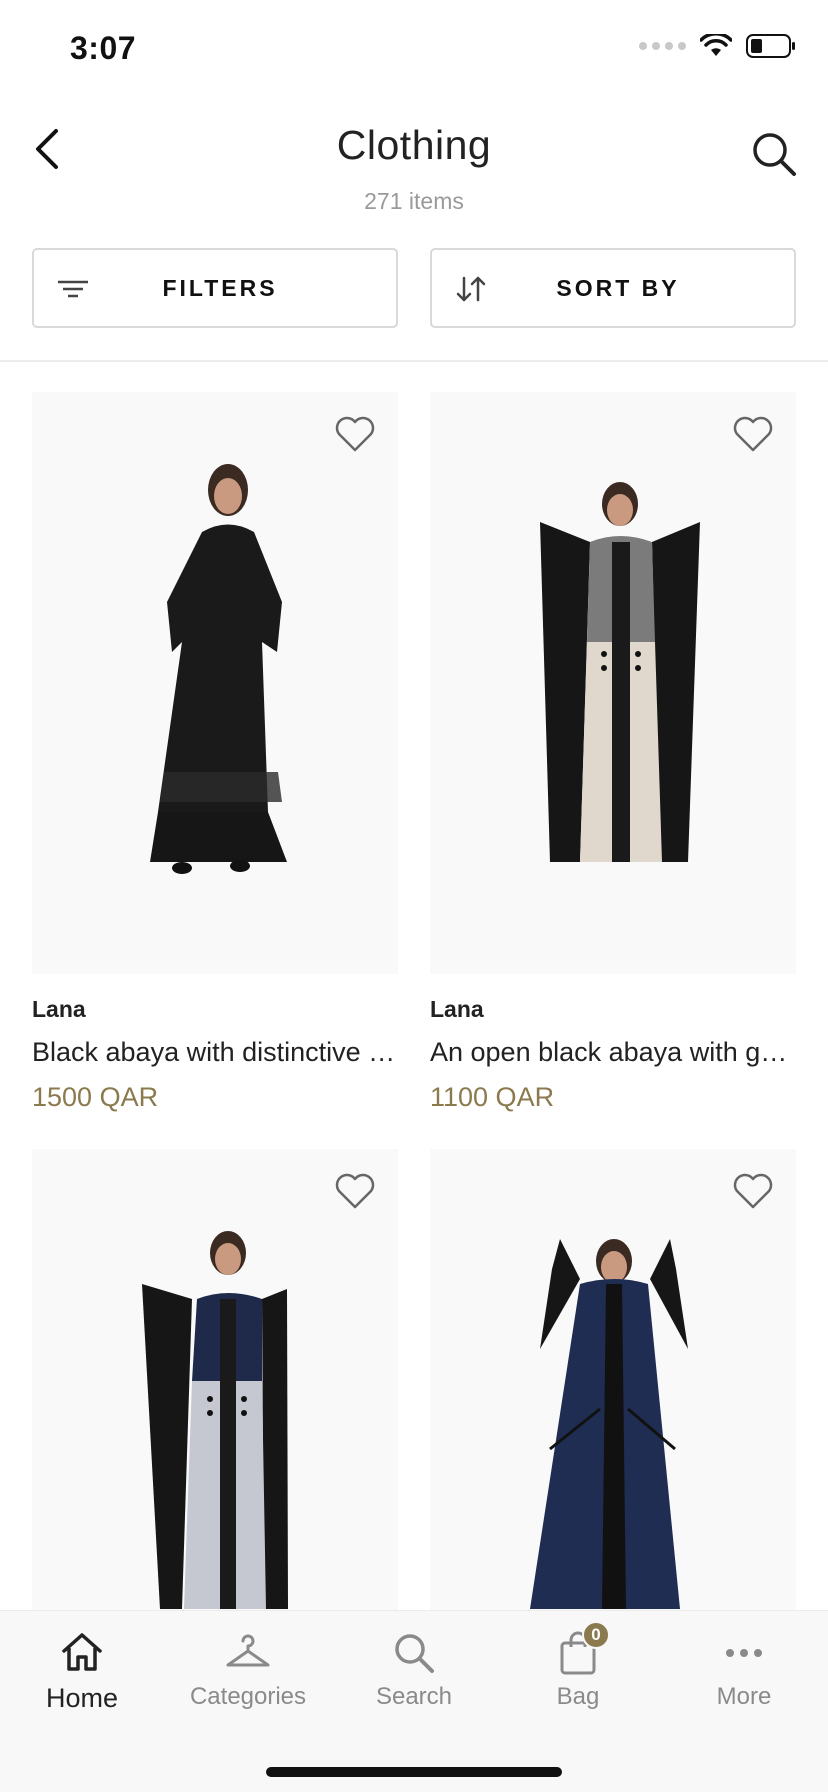 The height and width of the screenshot is (1792, 828). I want to click on tab-bag: 0 Bag, so click(578, 1680).